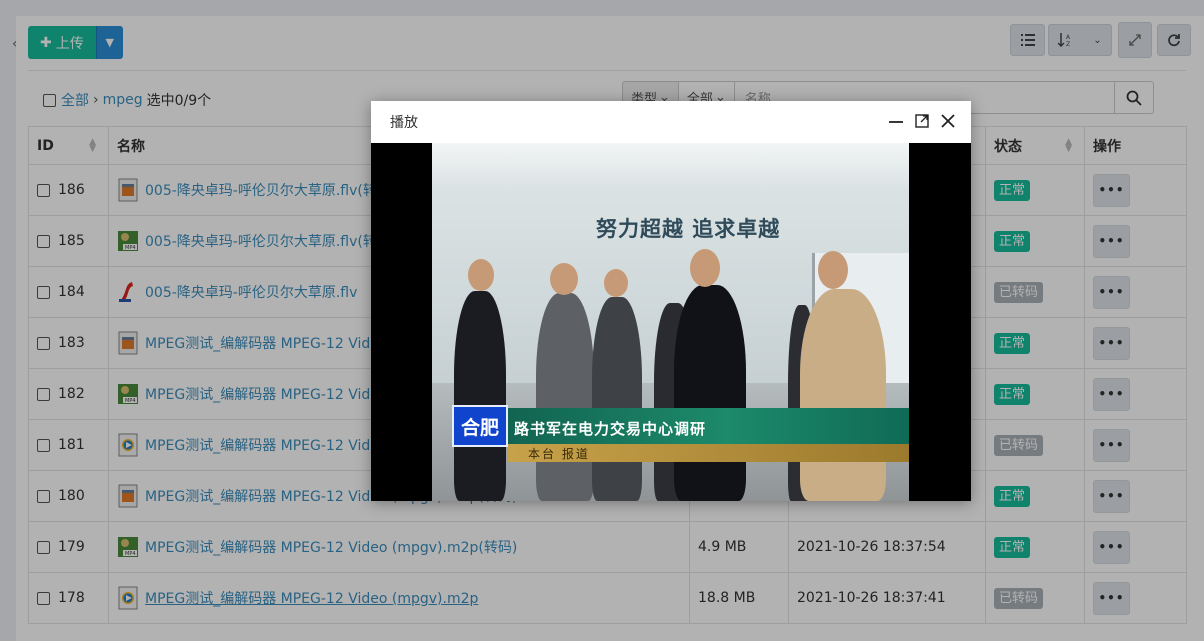 The width and height of the screenshot is (1204, 641). What do you see at coordinates (610, 429) in the screenshot?
I see `video-caption-title: 路书军在电力交易中心调研` at bounding box center [610, 429].